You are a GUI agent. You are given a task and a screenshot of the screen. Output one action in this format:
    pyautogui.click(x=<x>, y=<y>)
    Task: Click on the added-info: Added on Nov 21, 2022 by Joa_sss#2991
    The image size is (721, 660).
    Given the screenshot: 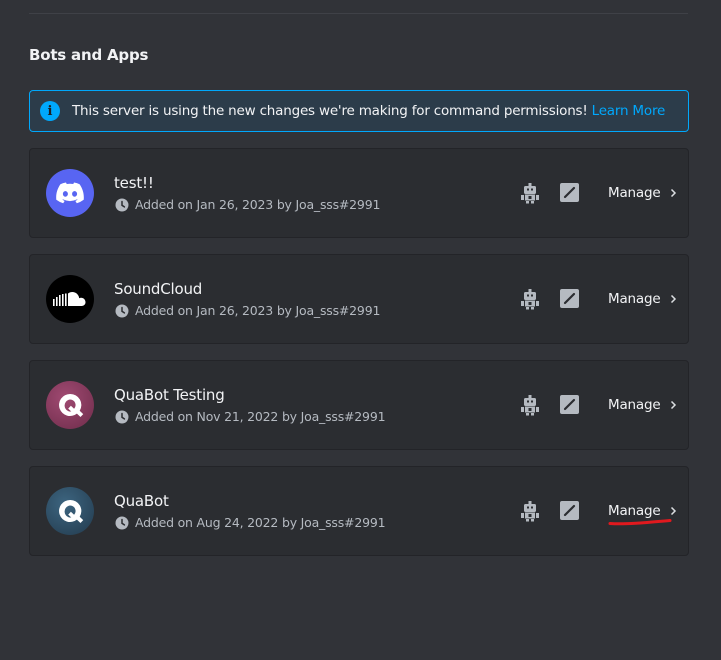 What is the action you would take?
    pyautogui.click(x=250, y=416)
    